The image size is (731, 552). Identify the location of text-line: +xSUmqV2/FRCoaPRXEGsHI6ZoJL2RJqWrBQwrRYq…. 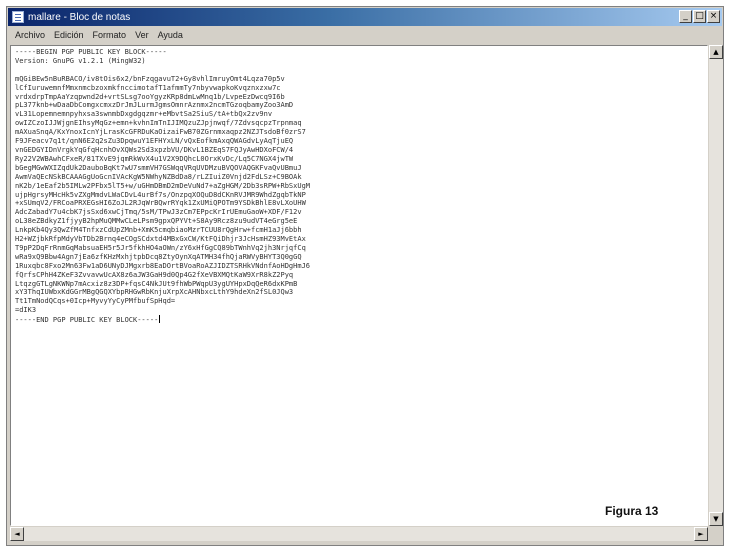
(160, 203).